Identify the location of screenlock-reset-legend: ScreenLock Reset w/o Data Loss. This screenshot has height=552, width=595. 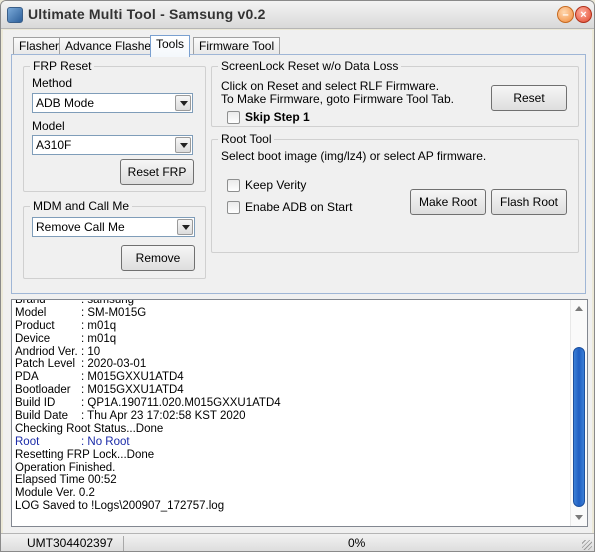
(310, 66).